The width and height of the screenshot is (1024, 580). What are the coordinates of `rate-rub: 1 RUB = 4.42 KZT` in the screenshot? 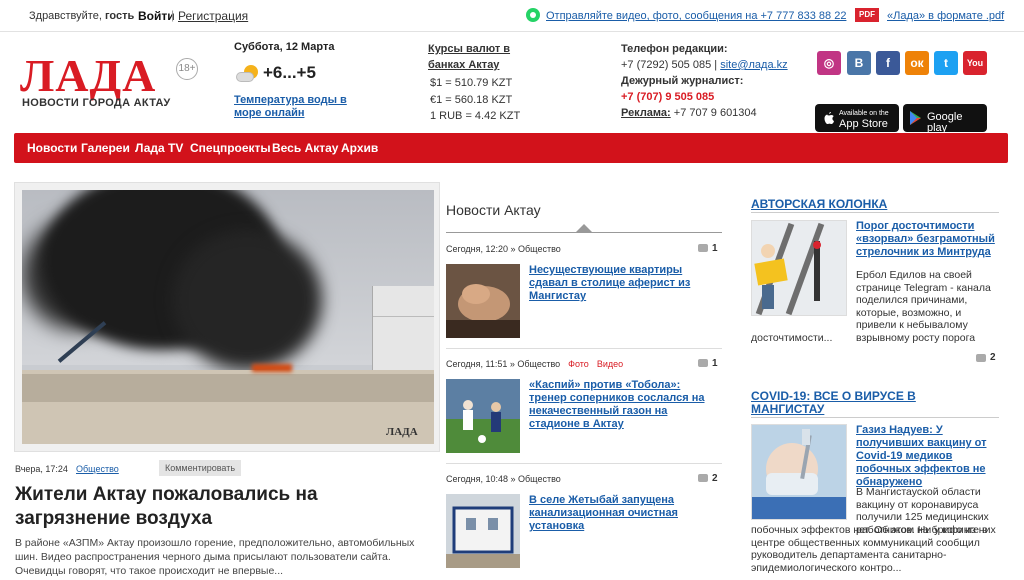 It's located at (475, 116).